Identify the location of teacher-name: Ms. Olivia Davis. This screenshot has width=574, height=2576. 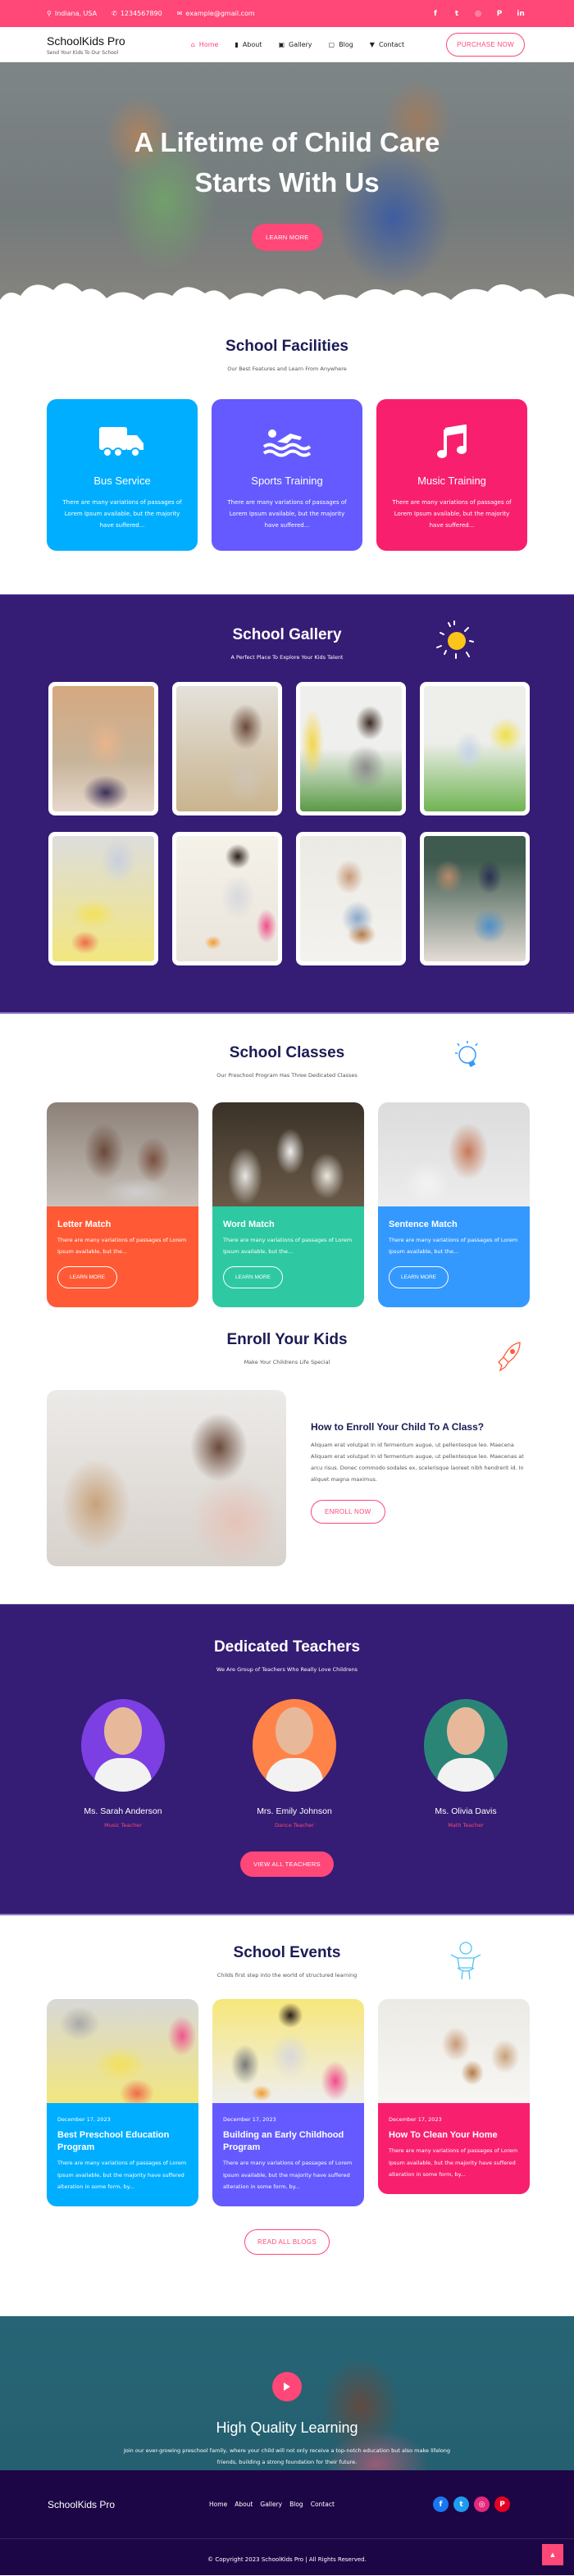
(466, 1811).